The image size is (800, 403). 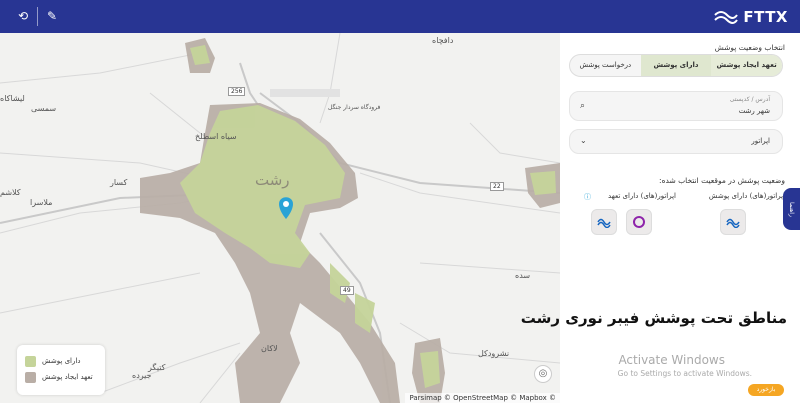 I want to click on map-legend: دارای پوشش تعهد ایجاد پوشش, so click(x=61, y=370).